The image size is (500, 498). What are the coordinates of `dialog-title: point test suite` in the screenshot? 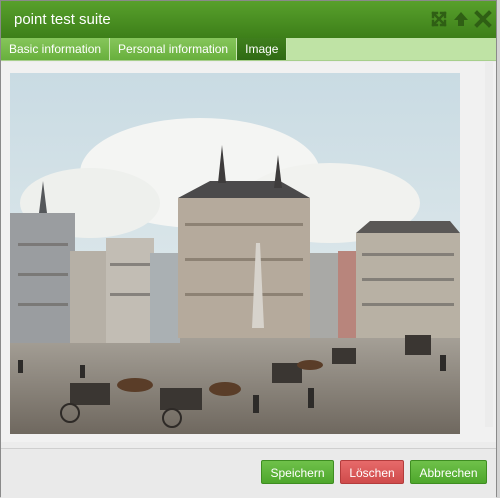 It's located at (62, 19).